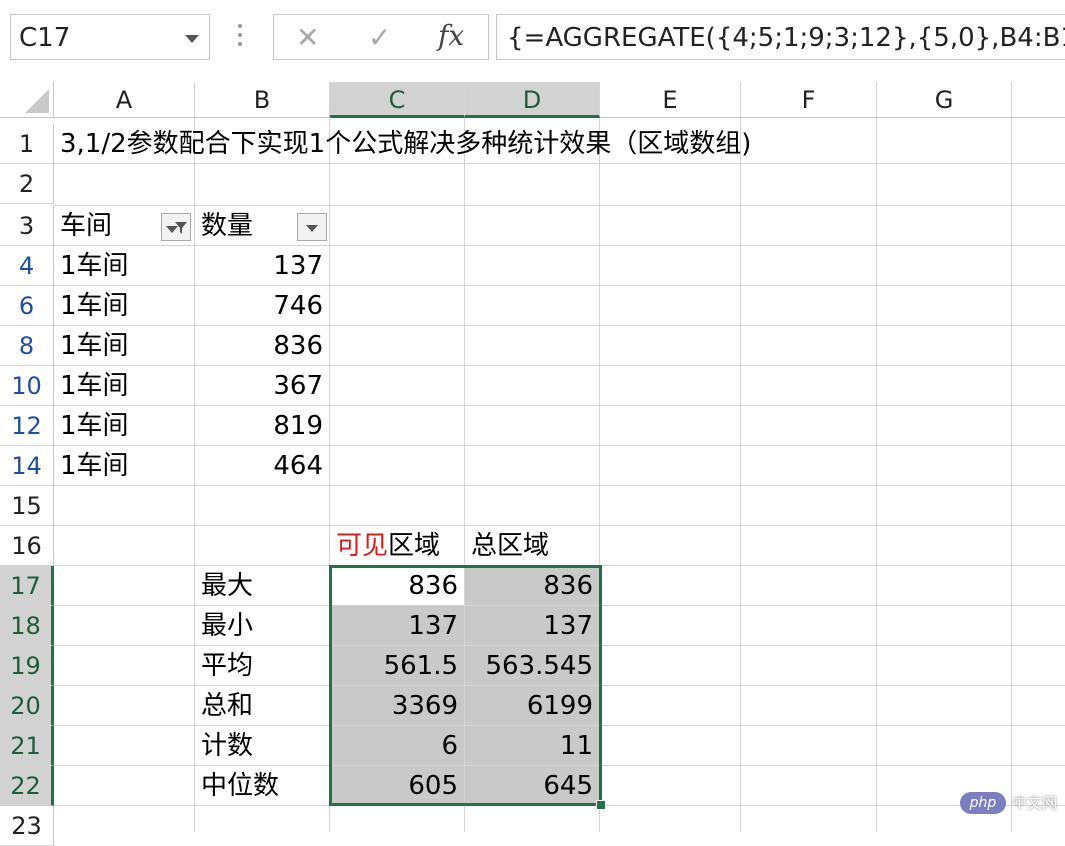 The image size is (1065, 846). I want to click on title-cell: 3,1/2参数配合下实现1个公式解决多种统计效果（区域数组), so click(559, 144).